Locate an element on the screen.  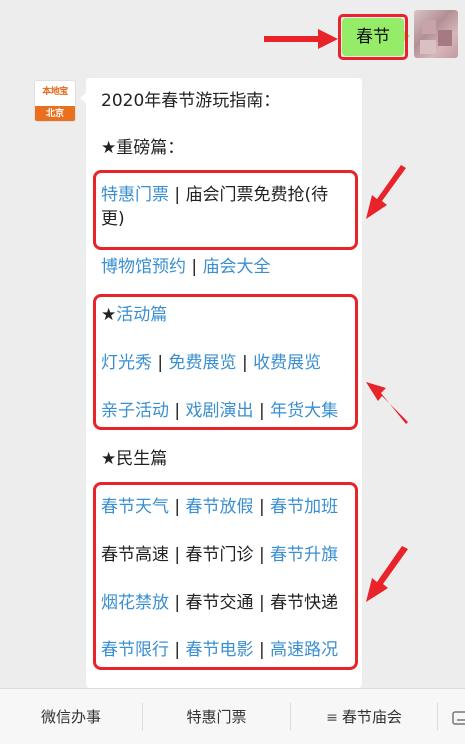
annotation-arrow-up-left is located at coordinates (386, 192).